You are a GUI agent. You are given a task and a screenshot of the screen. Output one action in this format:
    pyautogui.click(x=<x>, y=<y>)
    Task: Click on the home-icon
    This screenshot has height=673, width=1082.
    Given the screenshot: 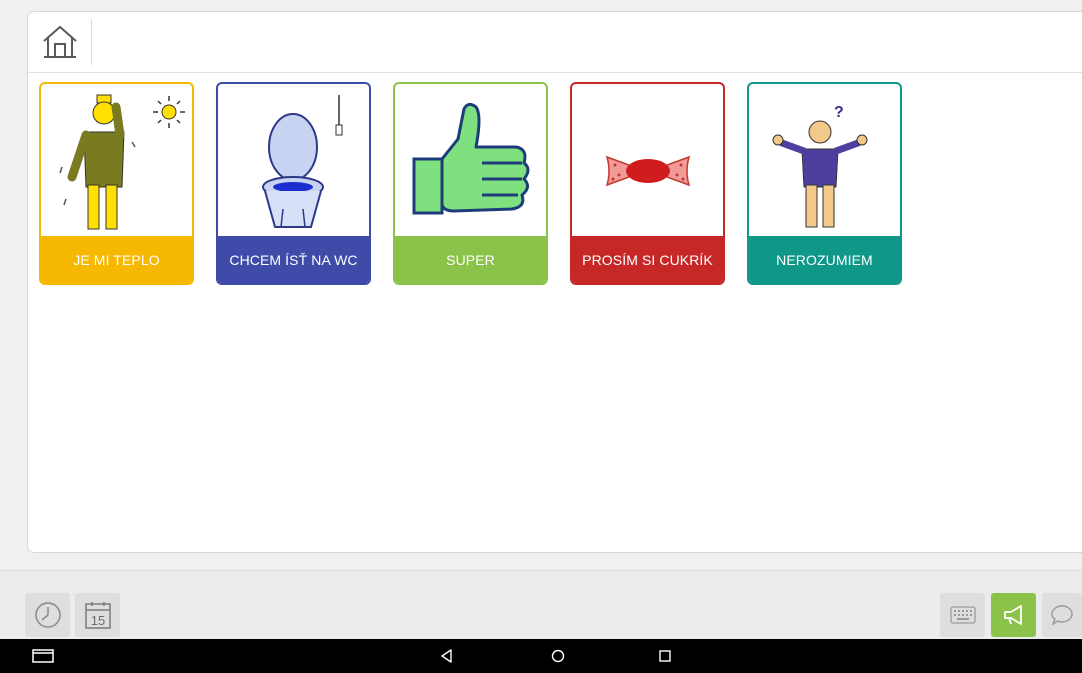 What is the action you would take?
    pyautogui.click(x=60, y=41)
    